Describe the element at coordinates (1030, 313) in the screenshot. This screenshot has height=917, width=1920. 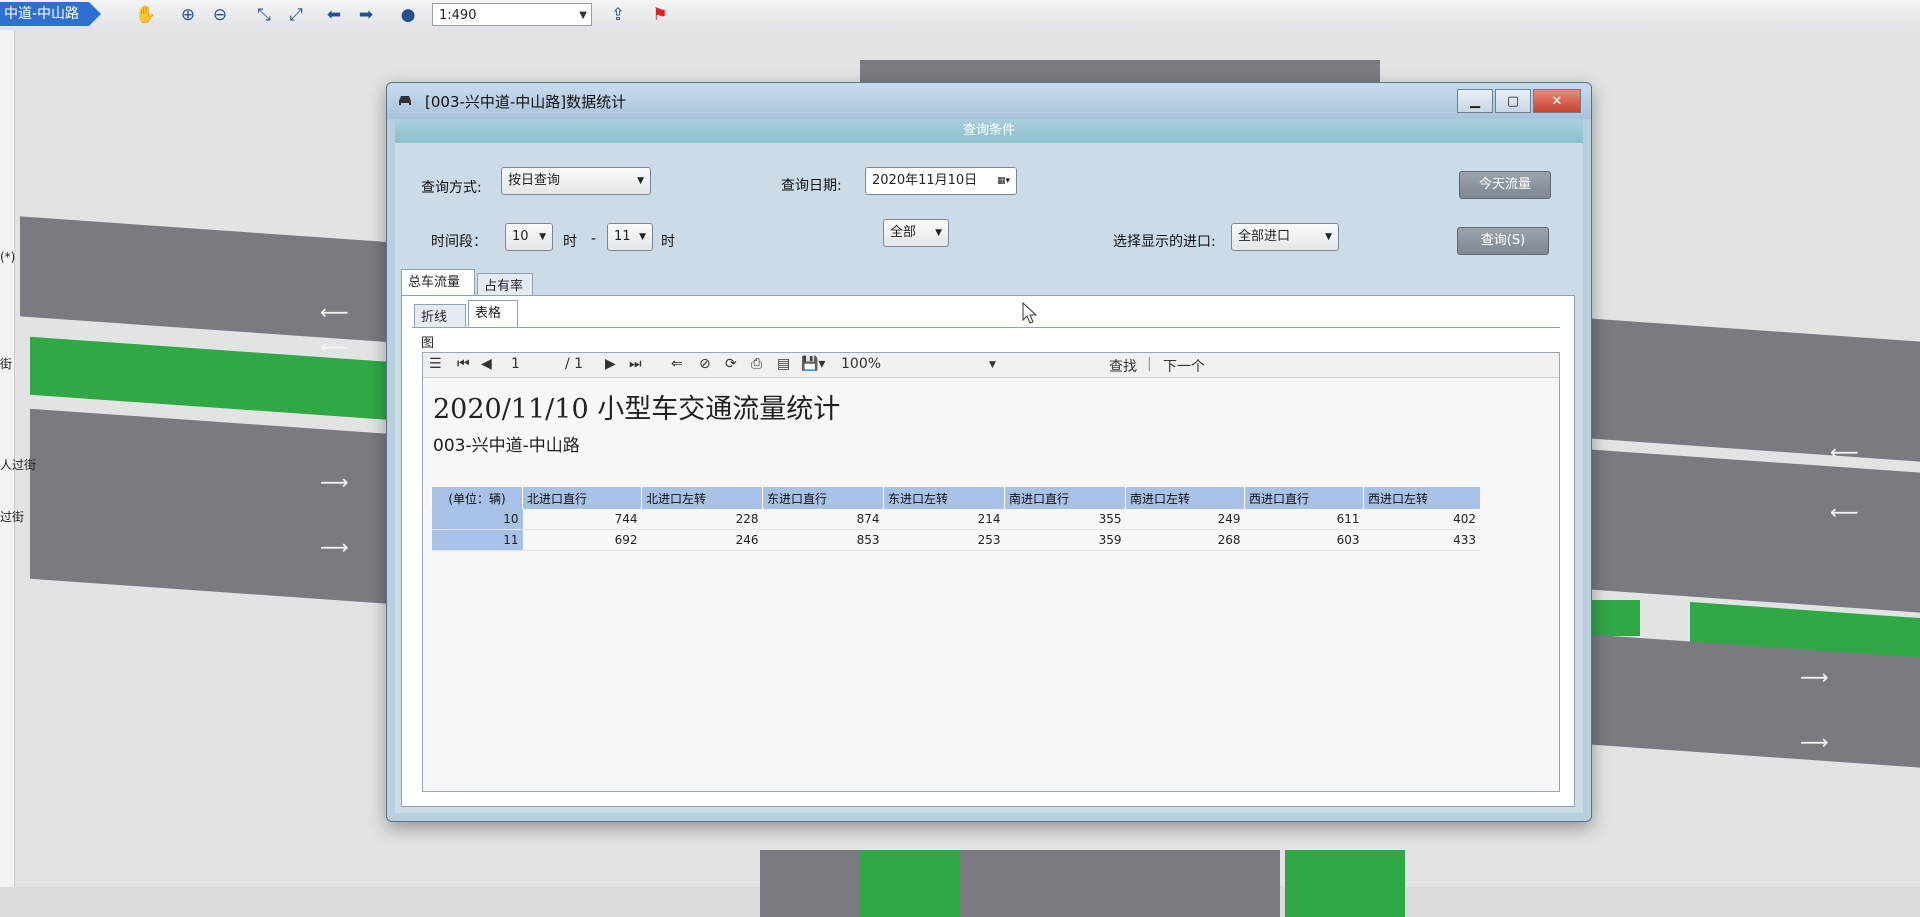
I see `mouse-cursor-icon` at that location.